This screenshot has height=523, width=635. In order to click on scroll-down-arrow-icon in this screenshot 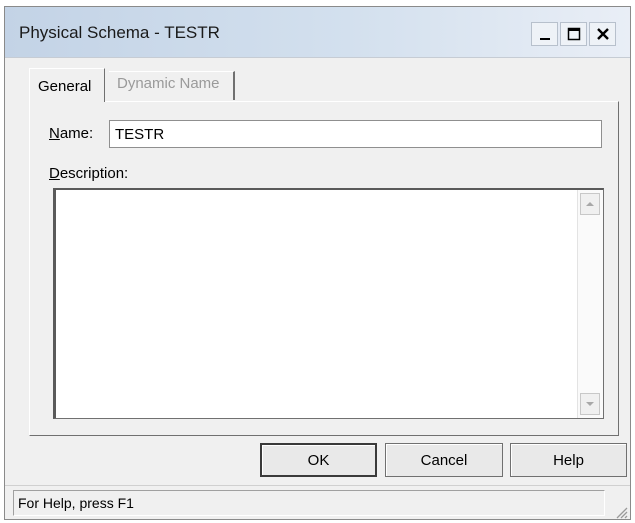, I will do `click(590, 404)`.